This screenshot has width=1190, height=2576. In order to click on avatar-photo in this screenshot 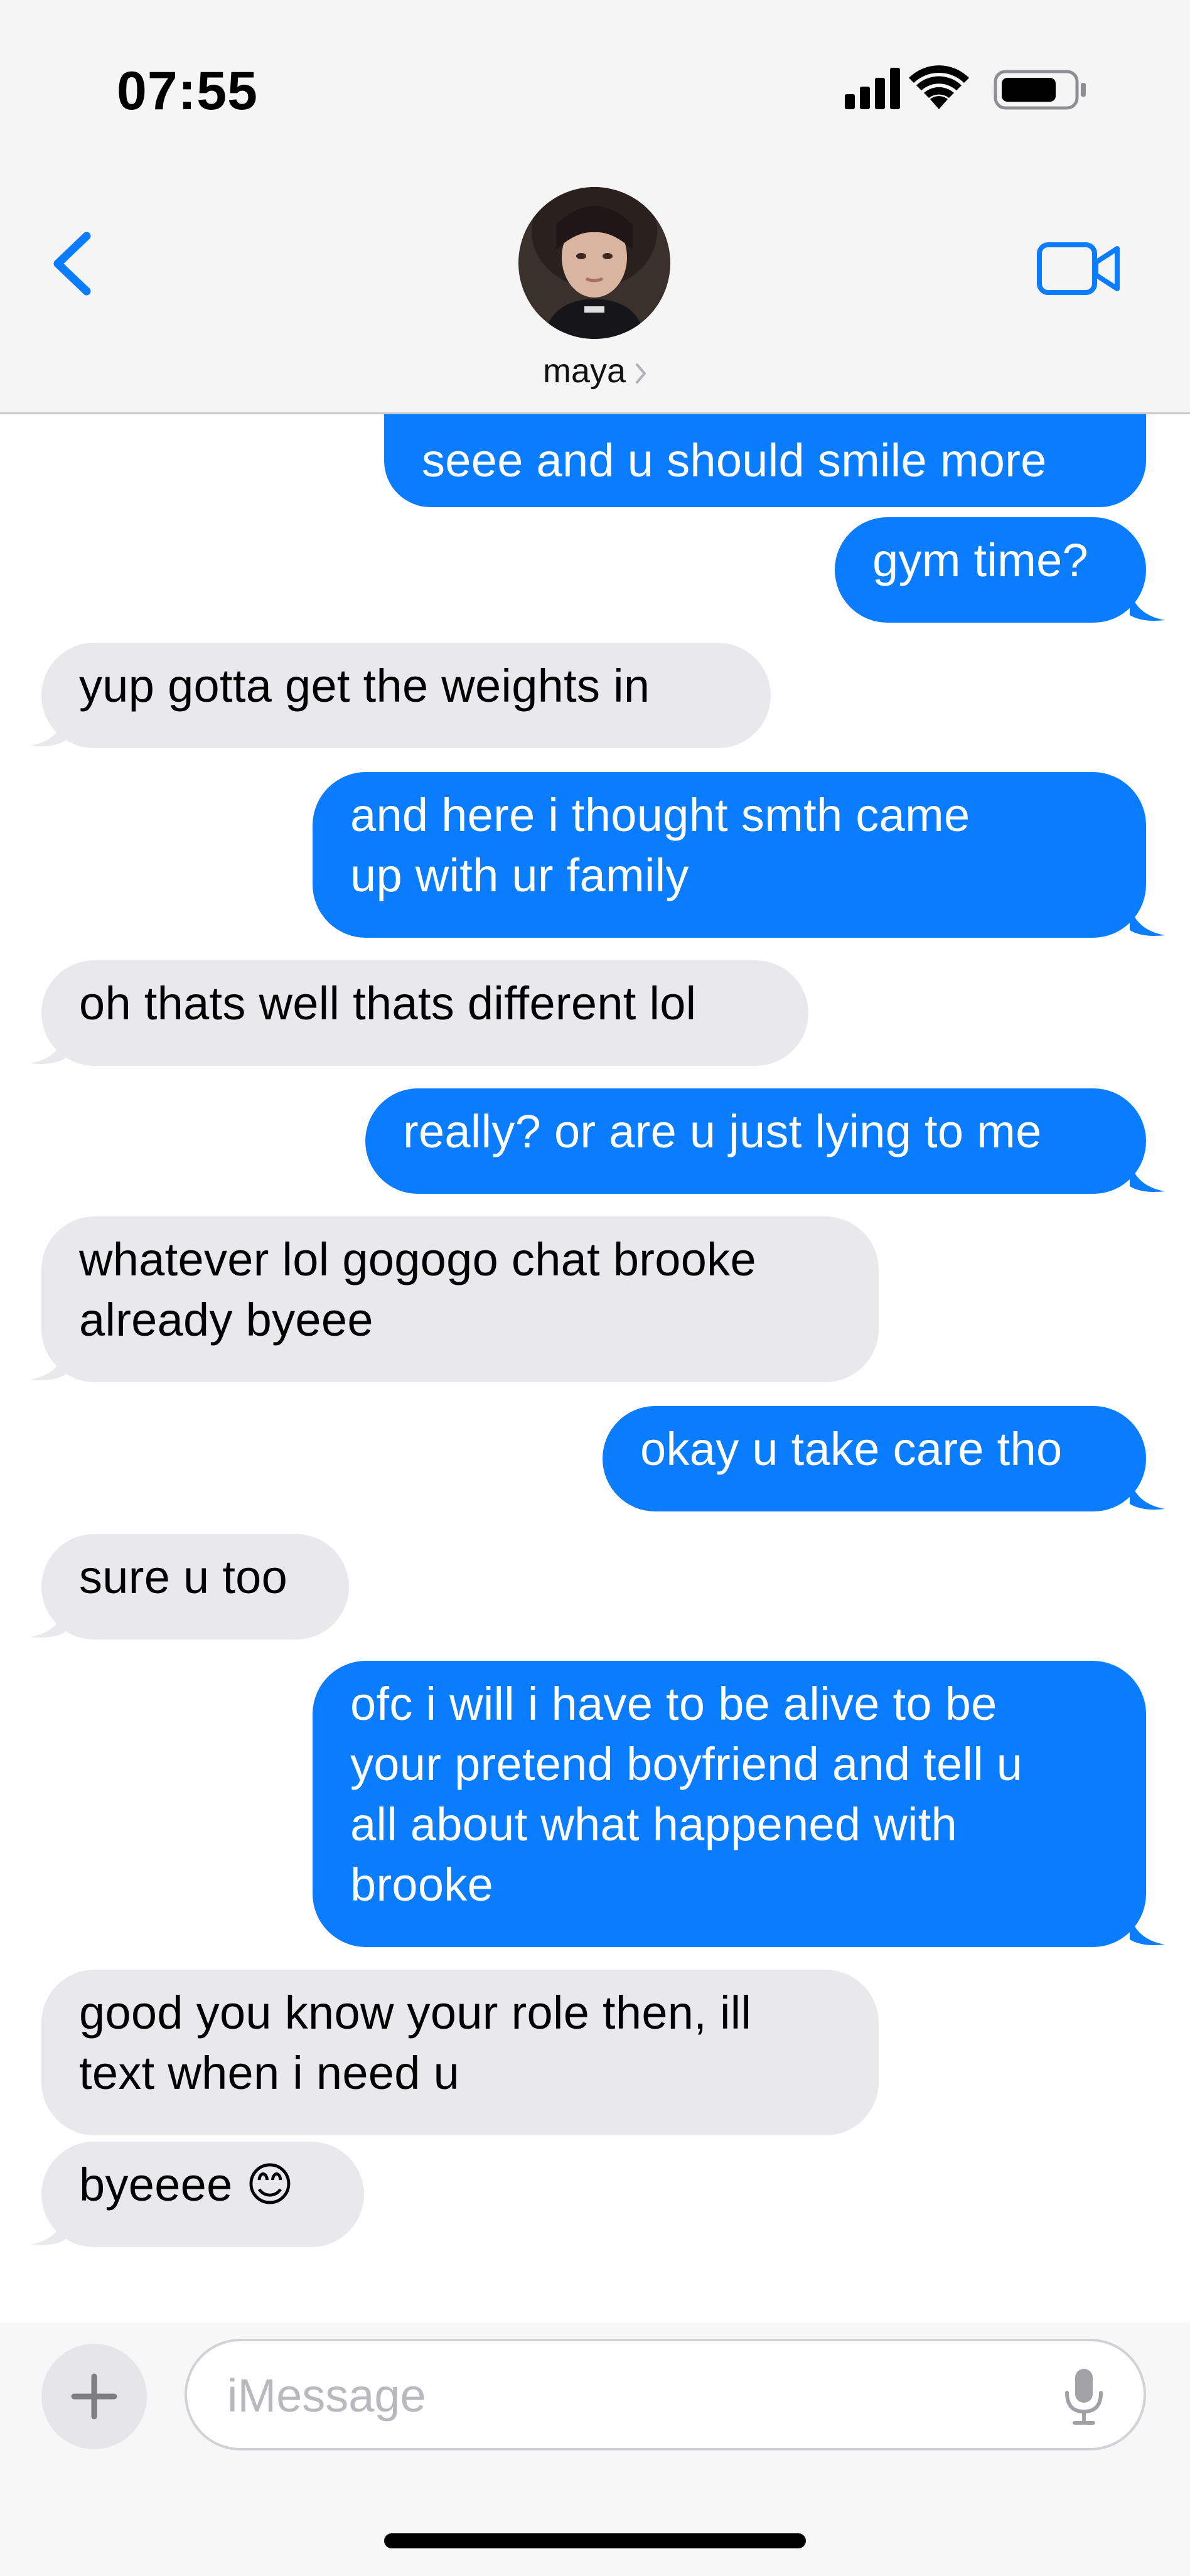, I will do `click(594, 263)`.